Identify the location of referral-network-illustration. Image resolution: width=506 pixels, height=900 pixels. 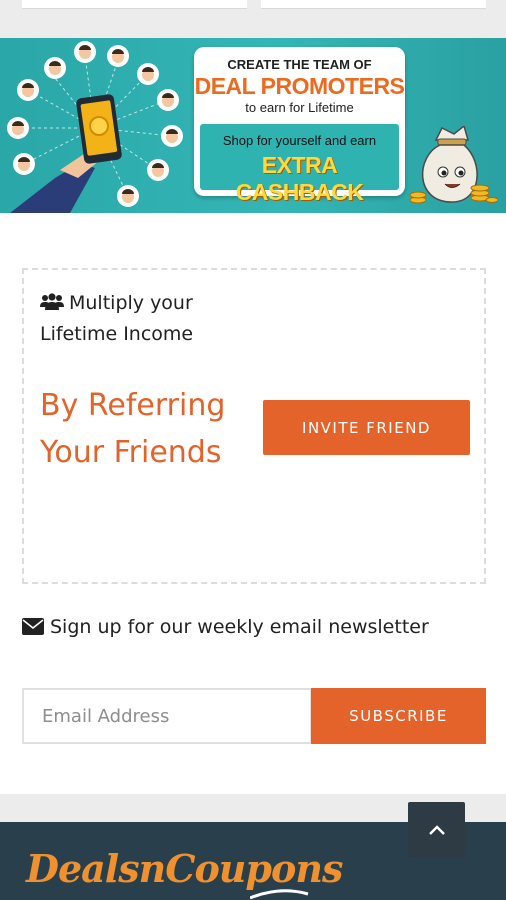
(95, 127).